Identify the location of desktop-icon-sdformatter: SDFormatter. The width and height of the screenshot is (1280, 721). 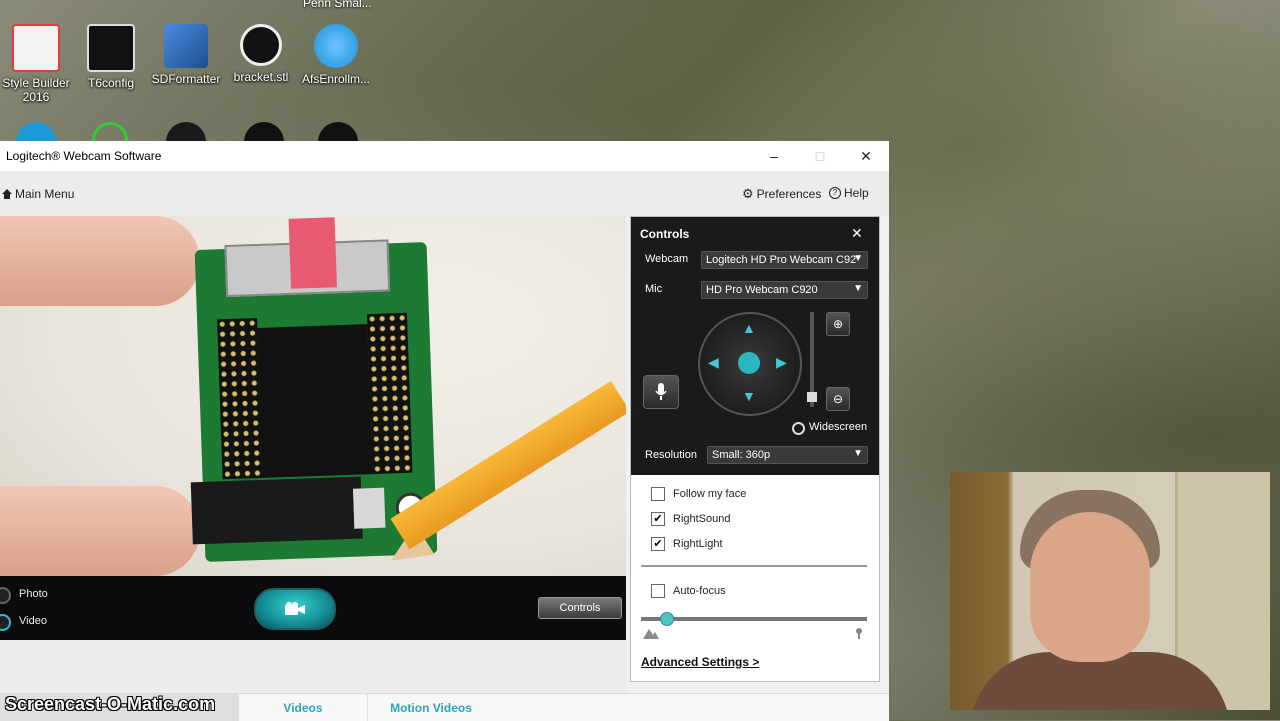
(186, 55).